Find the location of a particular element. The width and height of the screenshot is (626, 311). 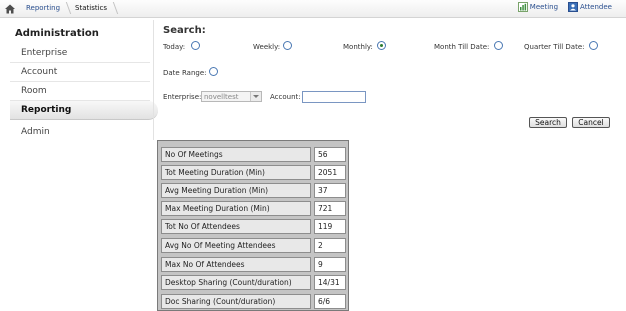

date-range-radio is located at coordinates (213, 71).